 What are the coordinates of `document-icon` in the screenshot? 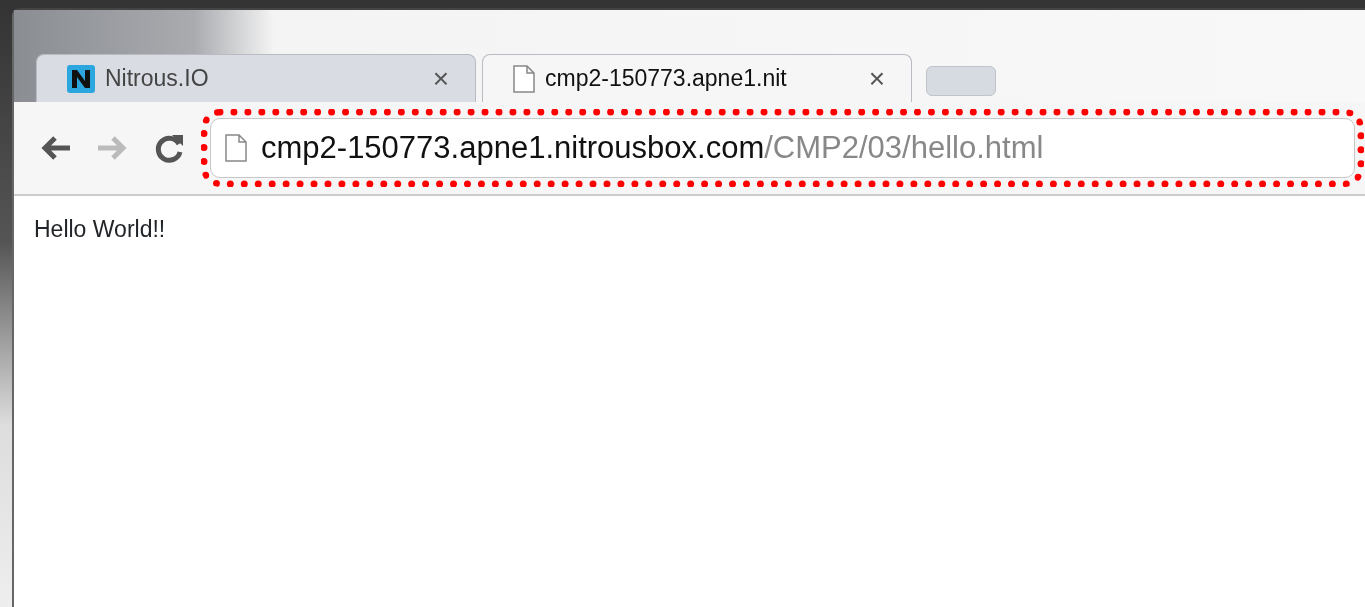 It's located at (524, 78).